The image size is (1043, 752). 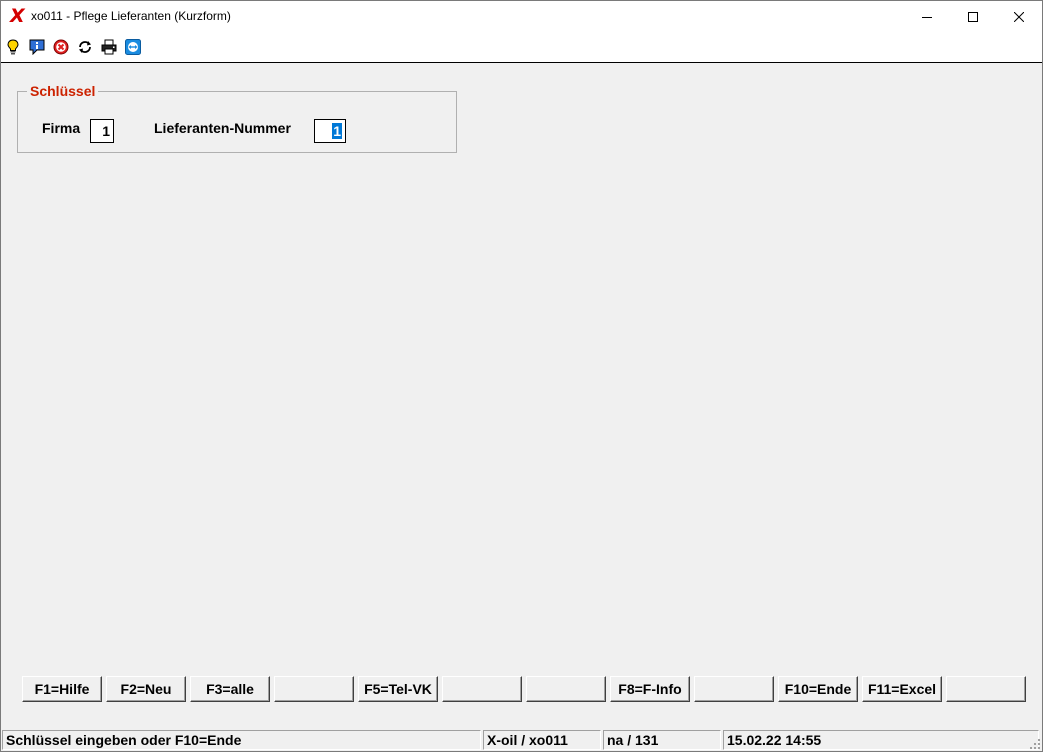 What do you see at coordinates (521, 16) in the screenshot?
I see `title-bar: X xo011 - Pflege Lieferanten (Kurzform)` at bounding box center [521, 16].